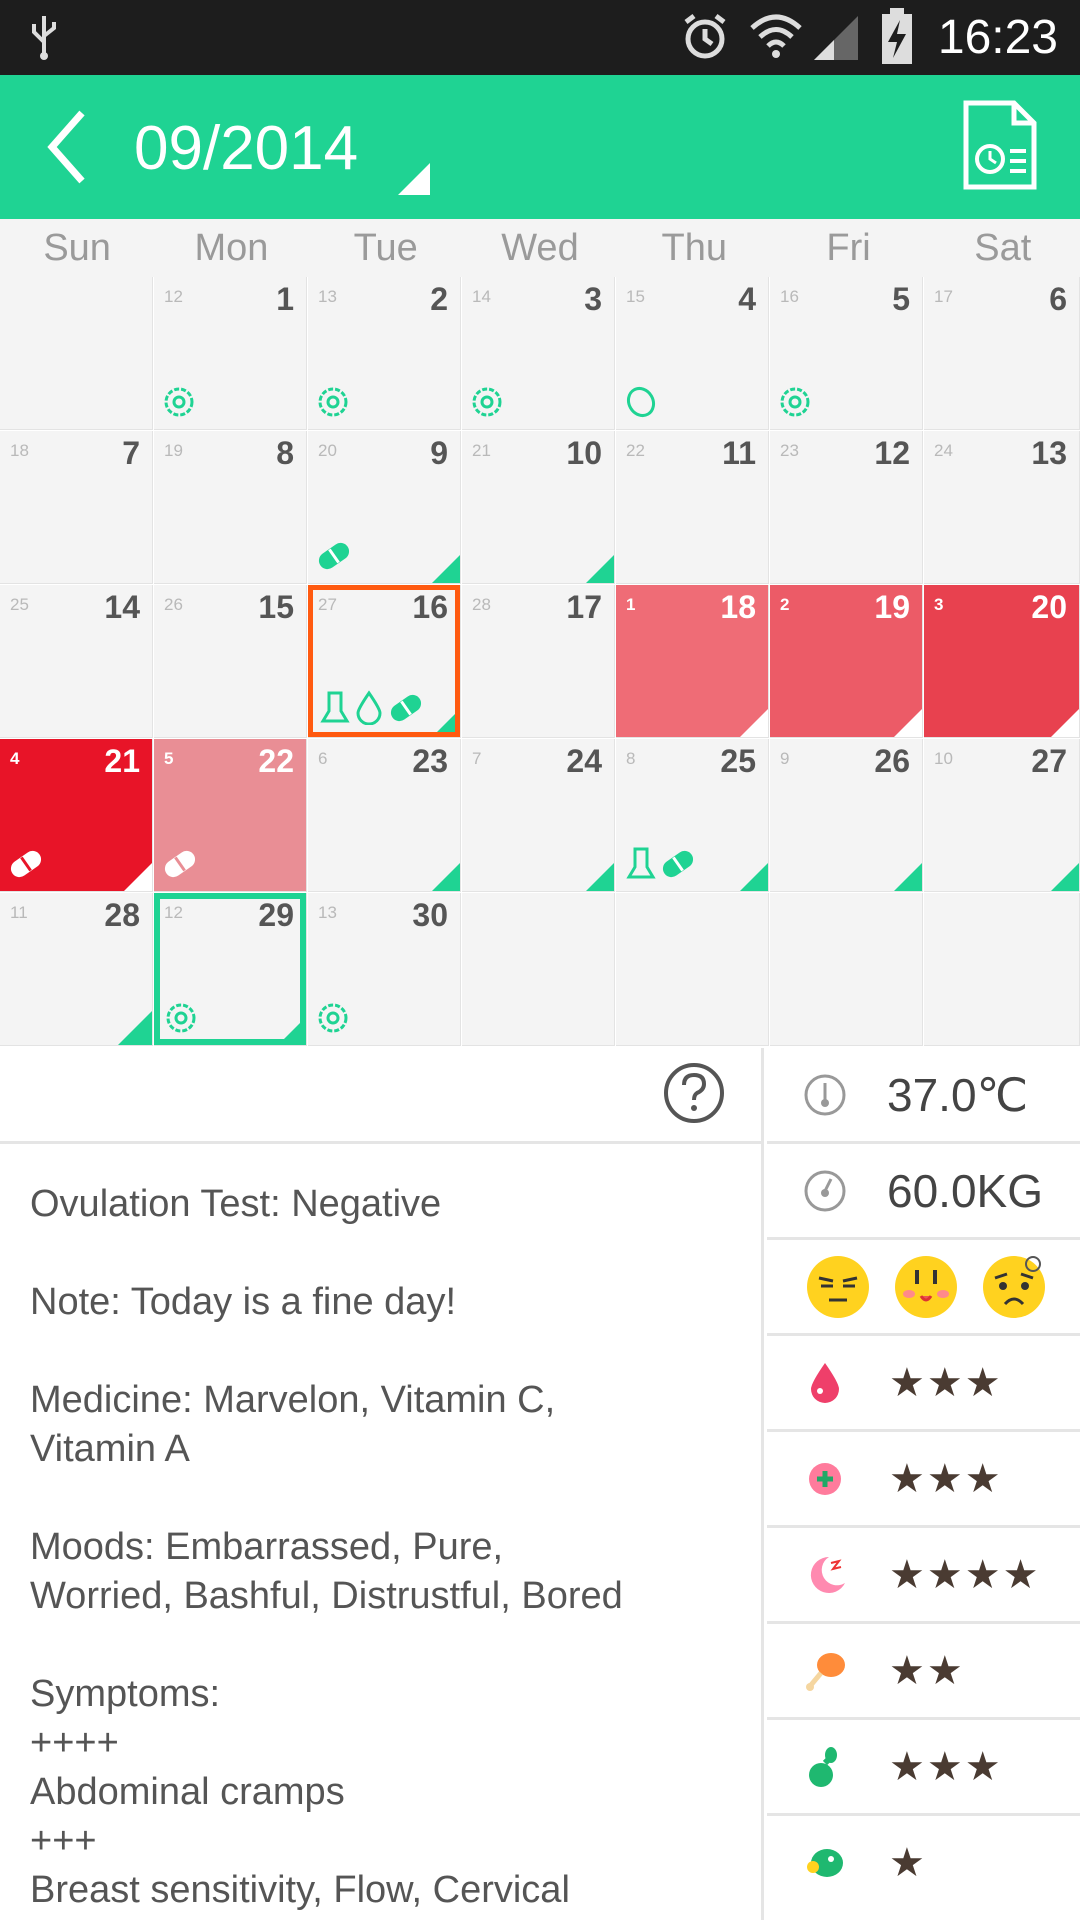 This screenshot has width=1080, height=1920. What do you see at coordinates (1000, 145) in the screenshot?
I see `report-document-icon` at bounding box center [1000, 145].